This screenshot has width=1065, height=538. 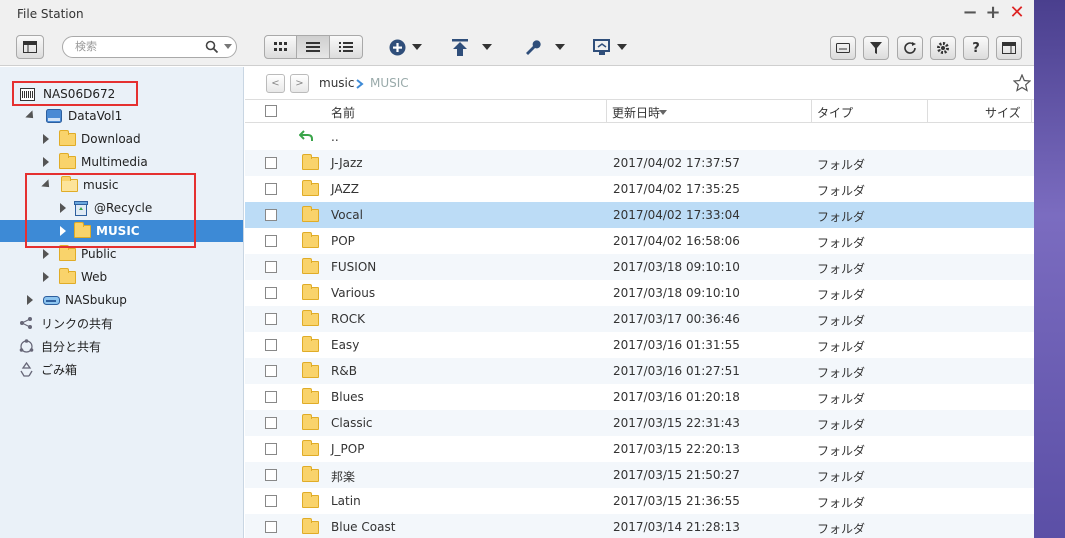 What do you see at coordinates (639, 371) in the screenshot?
I see `file-row: R&B 2017/03/16 01:27:51 フォルダ` at bounding box center [639, 371].